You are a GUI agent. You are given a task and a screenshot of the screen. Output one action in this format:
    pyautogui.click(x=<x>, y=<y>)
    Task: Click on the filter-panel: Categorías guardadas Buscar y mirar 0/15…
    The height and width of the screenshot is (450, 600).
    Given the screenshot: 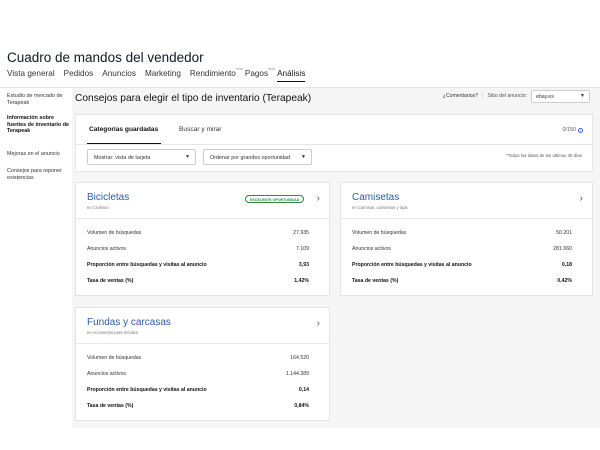 What is the action you would take?
    pyautogui.click(x=334, y=143)
    